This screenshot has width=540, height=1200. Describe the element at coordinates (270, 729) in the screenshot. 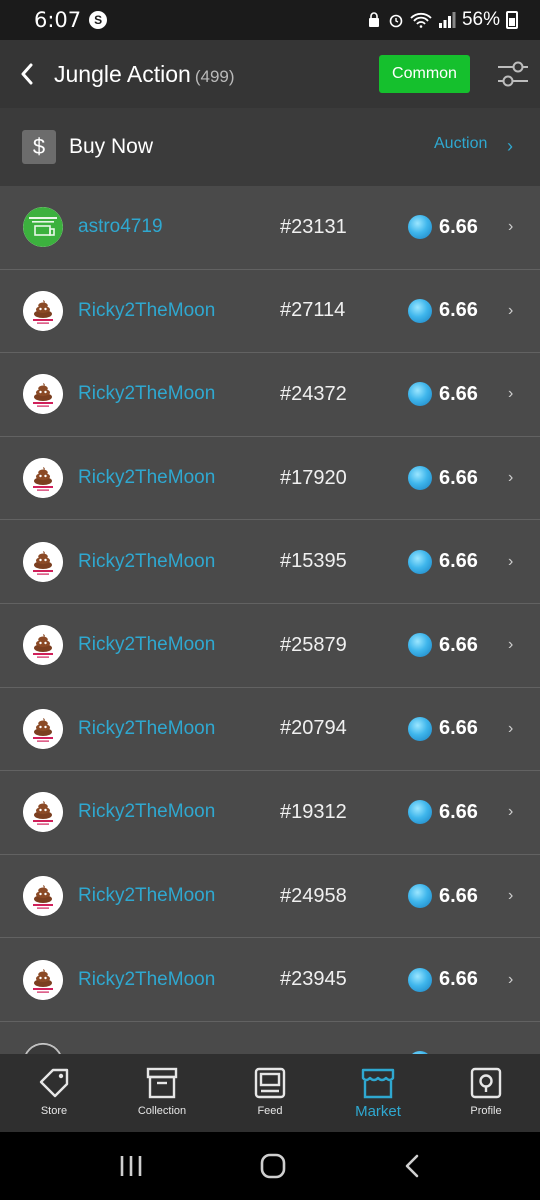

I see `listing-row: Ricky2TheMoon #20794 6.66 ›` at that location.